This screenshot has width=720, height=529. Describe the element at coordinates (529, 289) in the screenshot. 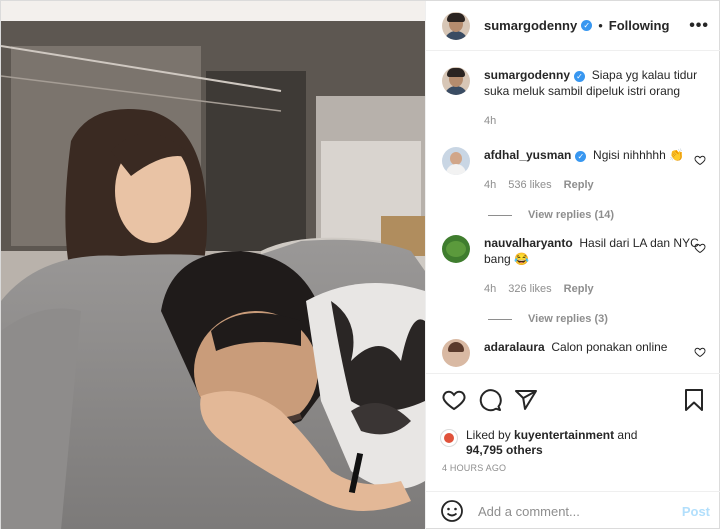

I see `comment-likes: 326 likes` at that location.